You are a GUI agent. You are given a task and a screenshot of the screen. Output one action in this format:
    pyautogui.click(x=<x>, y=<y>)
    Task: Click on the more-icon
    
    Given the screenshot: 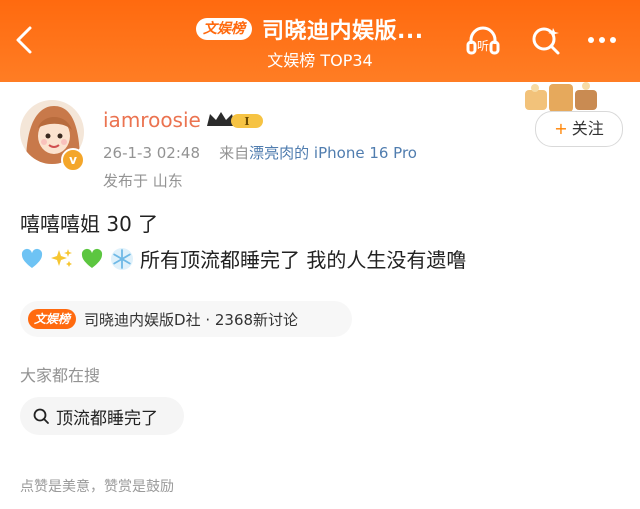 What is the action you would take?
    pyautogui.click(x=602, y=40)
    